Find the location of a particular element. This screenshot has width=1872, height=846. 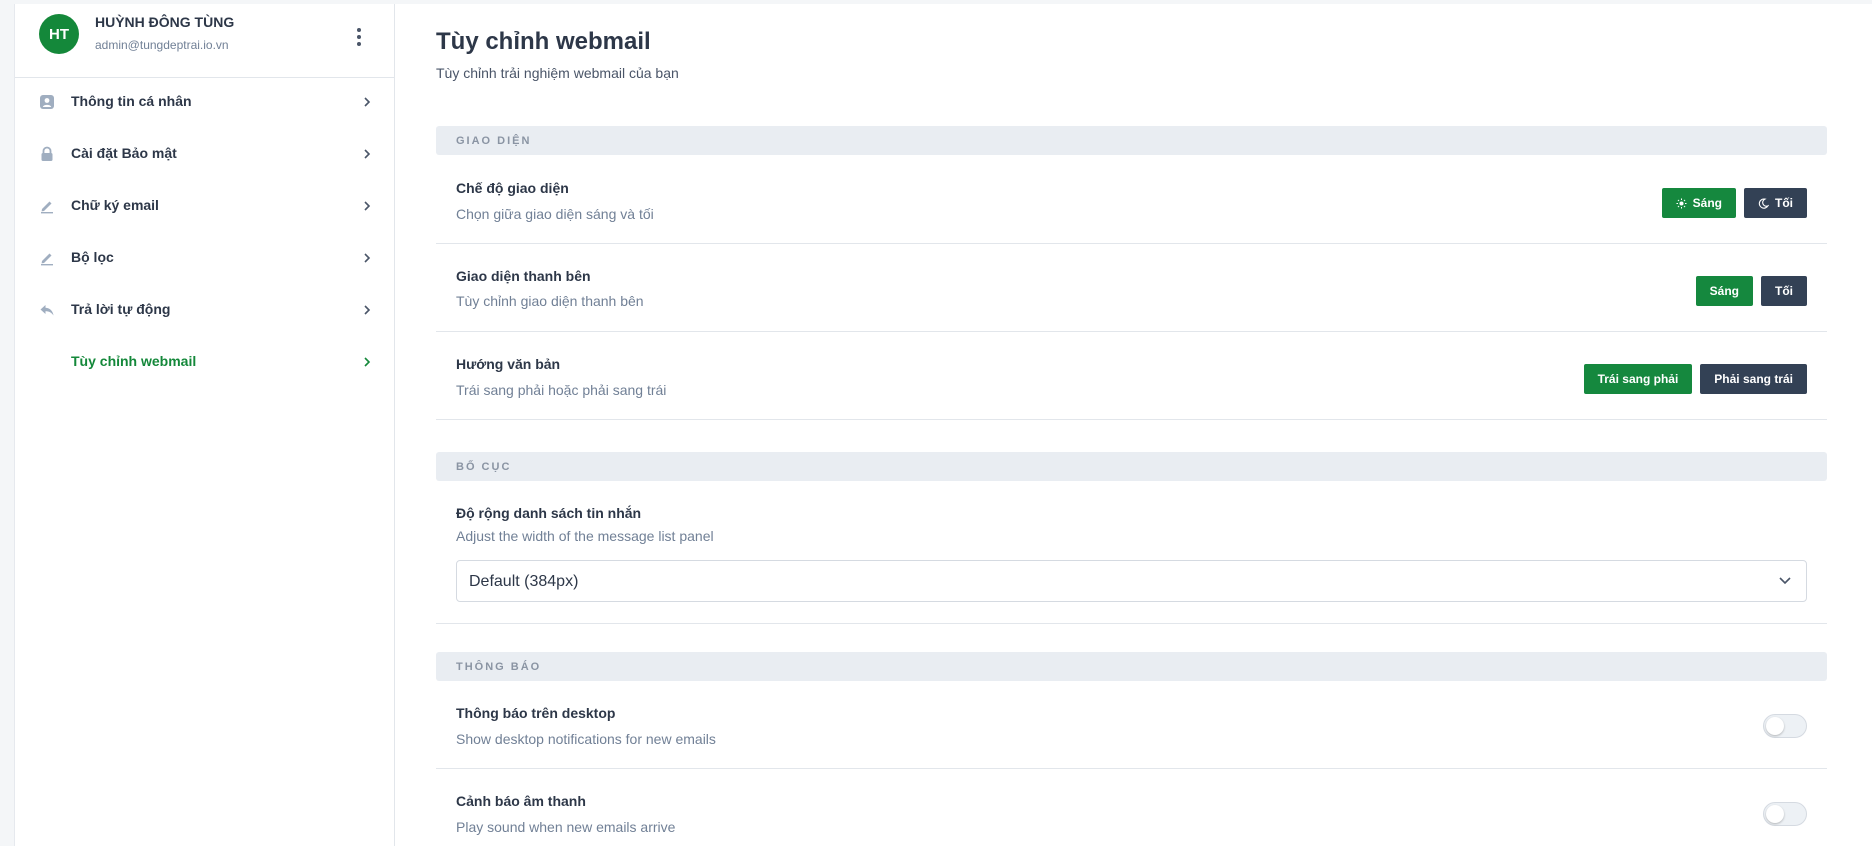

setting-title: Hướng văn bản is located at coordinates (508, 364).